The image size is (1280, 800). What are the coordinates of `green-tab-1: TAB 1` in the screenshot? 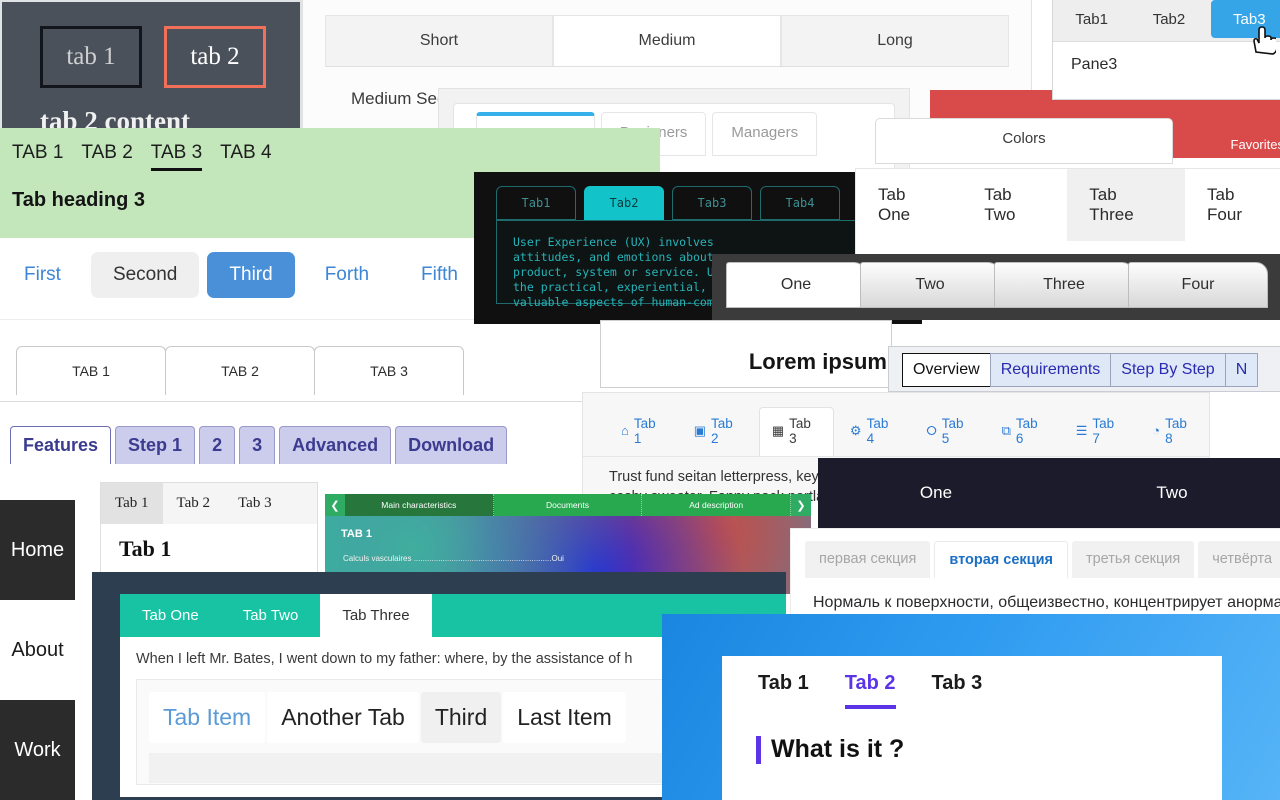 It's located at (37, 156).